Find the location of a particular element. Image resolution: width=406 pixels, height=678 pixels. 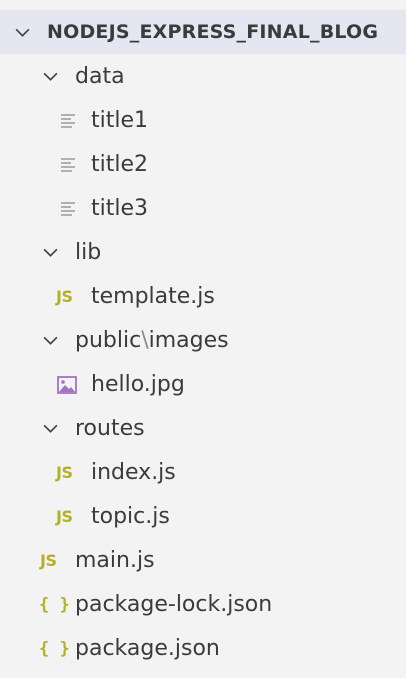

file-template-js: JS template.js is located at coordinates (203, 297).